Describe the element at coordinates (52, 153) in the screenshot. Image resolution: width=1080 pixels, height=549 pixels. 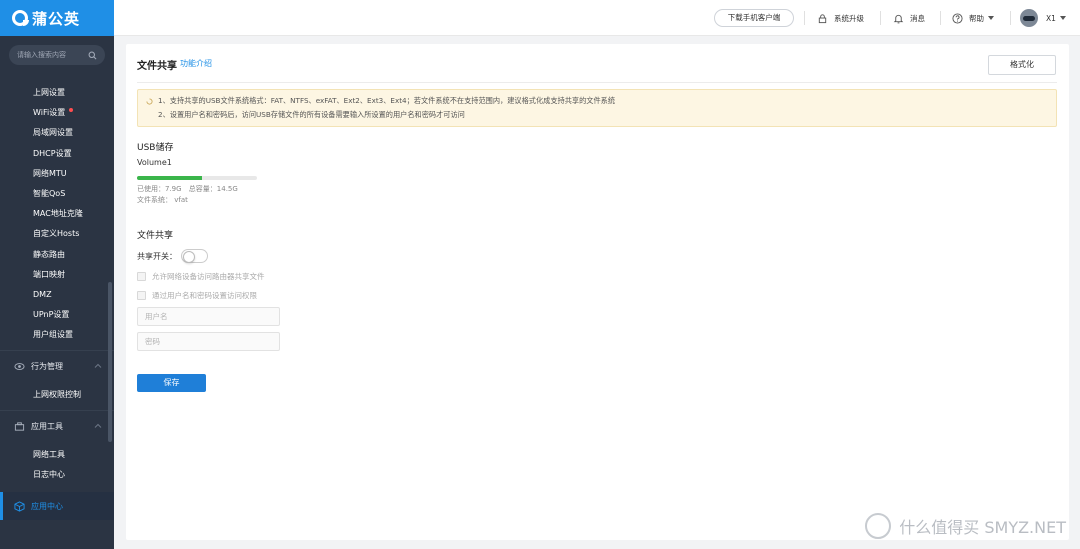
I see `sidebar-item-label: DHCP设置` at that location.